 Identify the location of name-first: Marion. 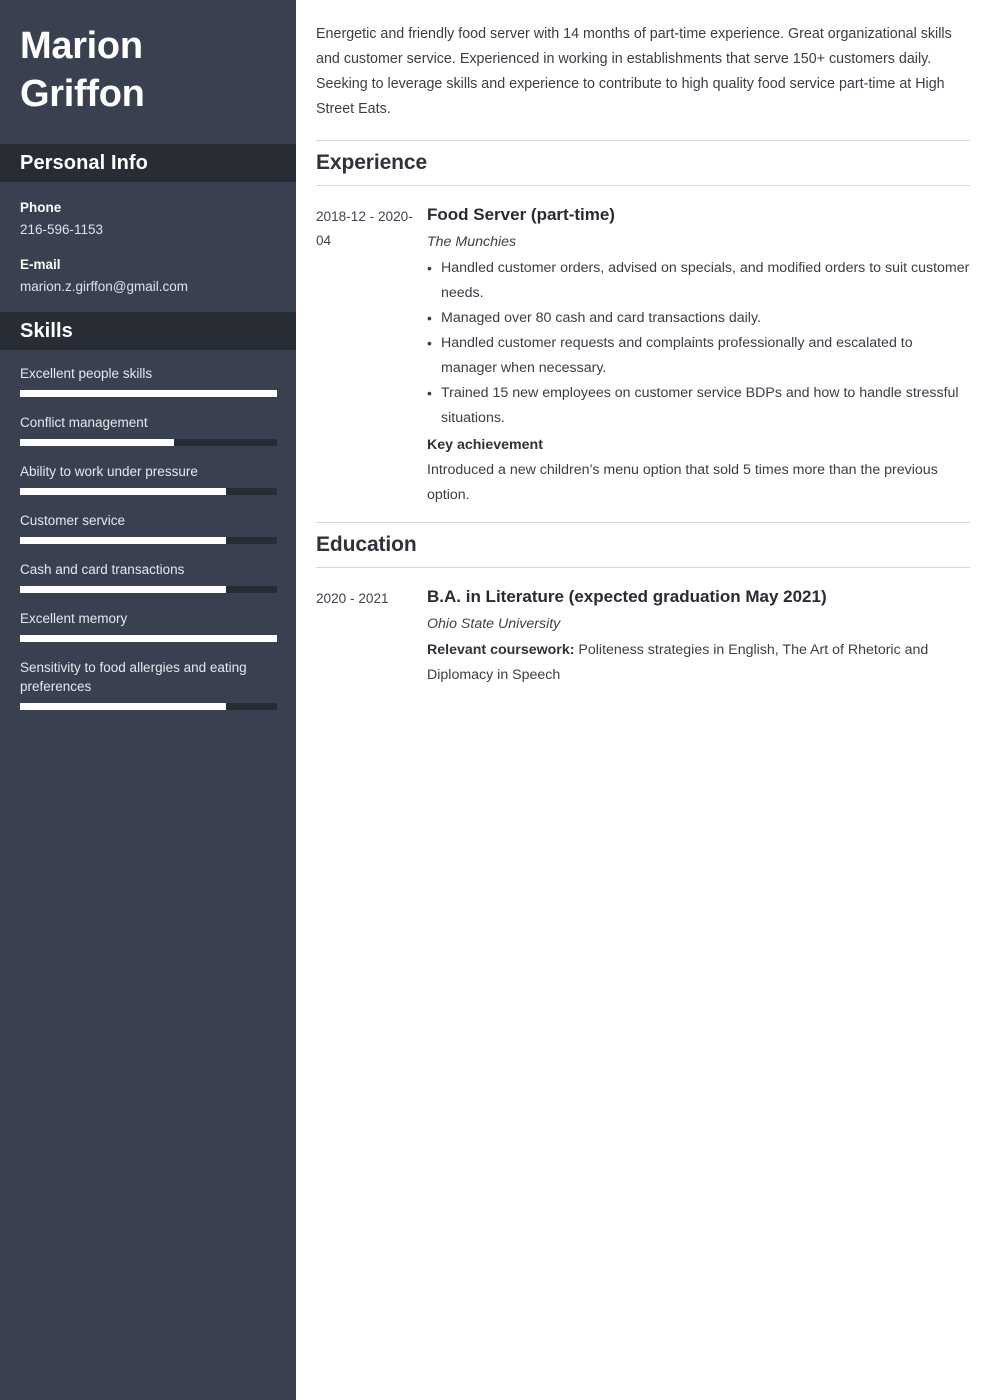
(81, 46).